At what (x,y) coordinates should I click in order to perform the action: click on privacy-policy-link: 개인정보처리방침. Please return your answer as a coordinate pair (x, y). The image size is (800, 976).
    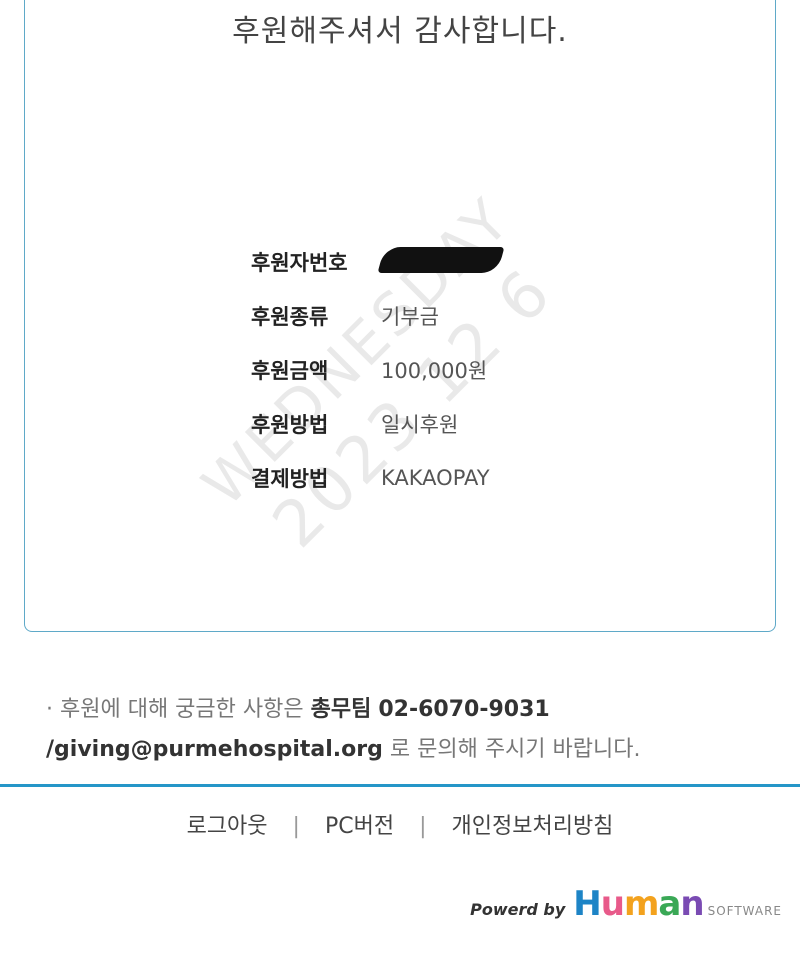
    Looking at the image, I should click on (533, 826).